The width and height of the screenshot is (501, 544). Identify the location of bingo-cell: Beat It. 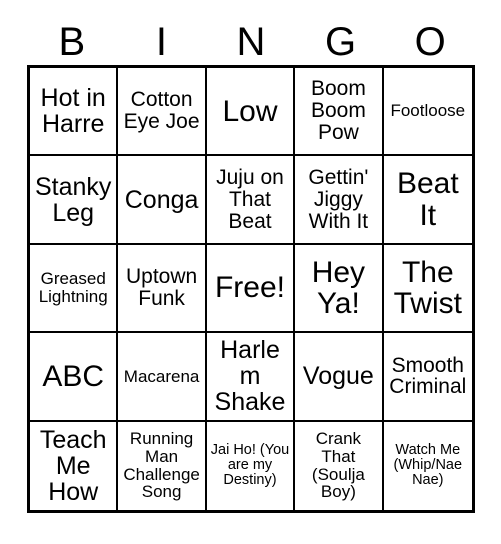
(427, 200).